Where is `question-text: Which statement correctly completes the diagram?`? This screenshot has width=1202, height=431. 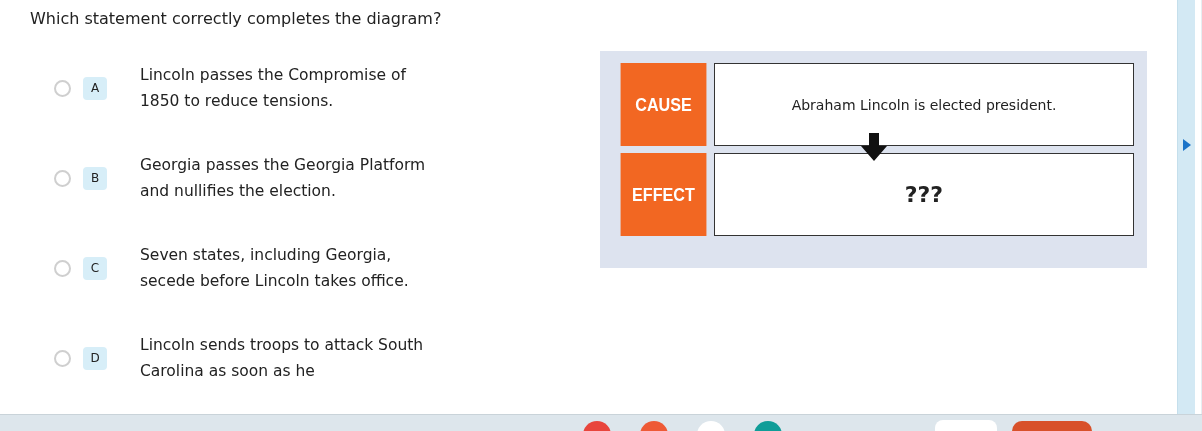 question-text: Which statement correctly completes the diagram? is located at coordinates (236, 18).